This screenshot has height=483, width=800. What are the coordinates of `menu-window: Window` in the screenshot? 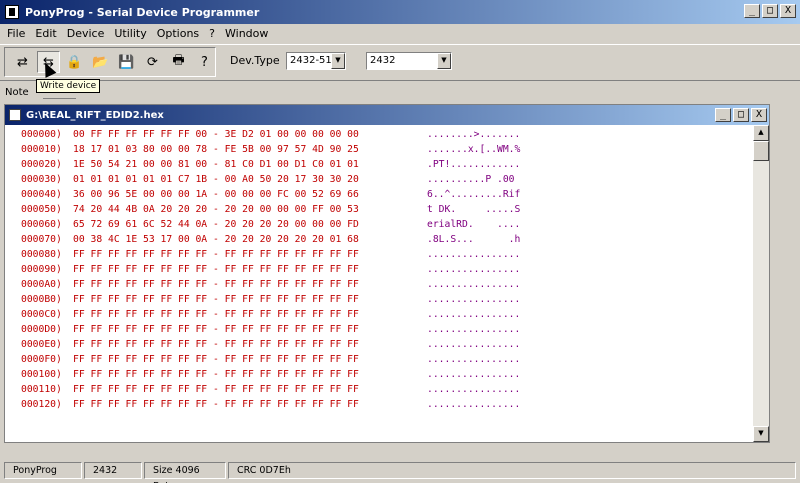 It's located at (246, 33).